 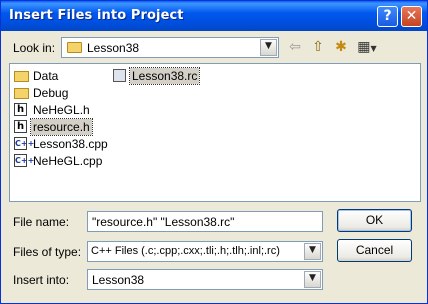 I want to click on help-button: ?, so click(x=387, y=16).